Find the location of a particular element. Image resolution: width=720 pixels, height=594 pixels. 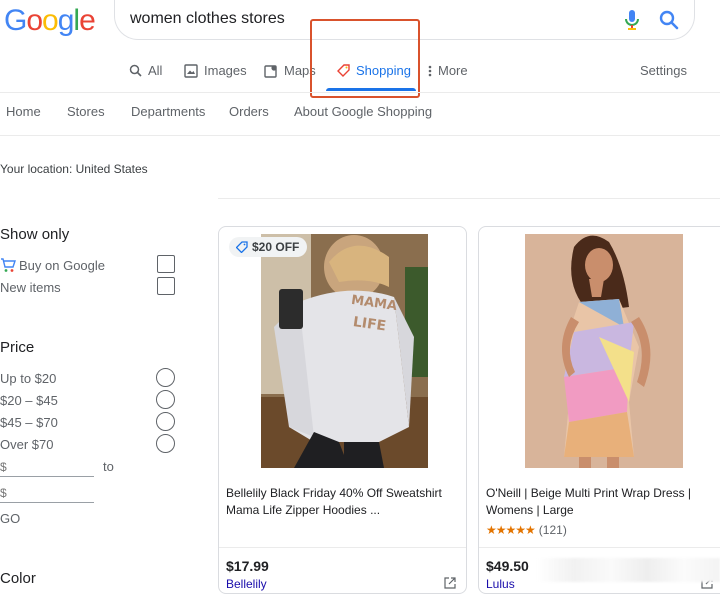

google-logo: Google is located at coordinates (50, 21).